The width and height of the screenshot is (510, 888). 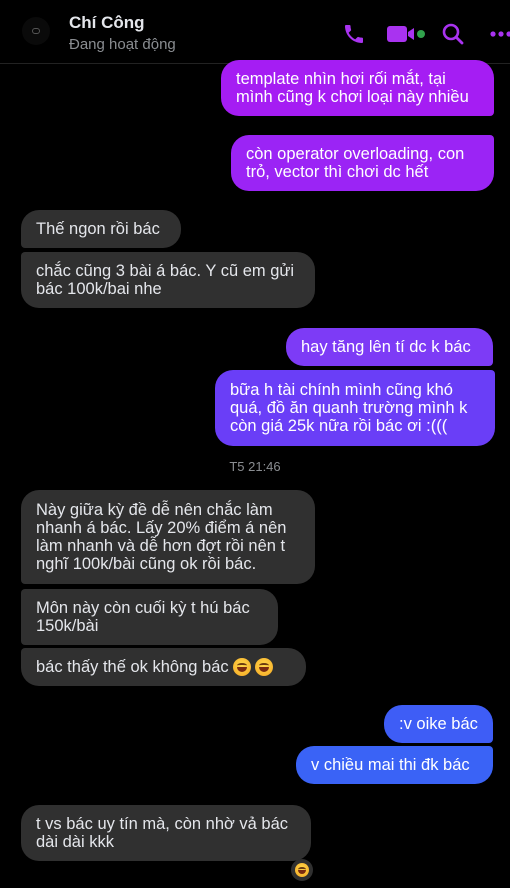 What do you see at coordinates (453, 34) in the screenshot?
I see `search-icon` at bounding box center [453, 34].